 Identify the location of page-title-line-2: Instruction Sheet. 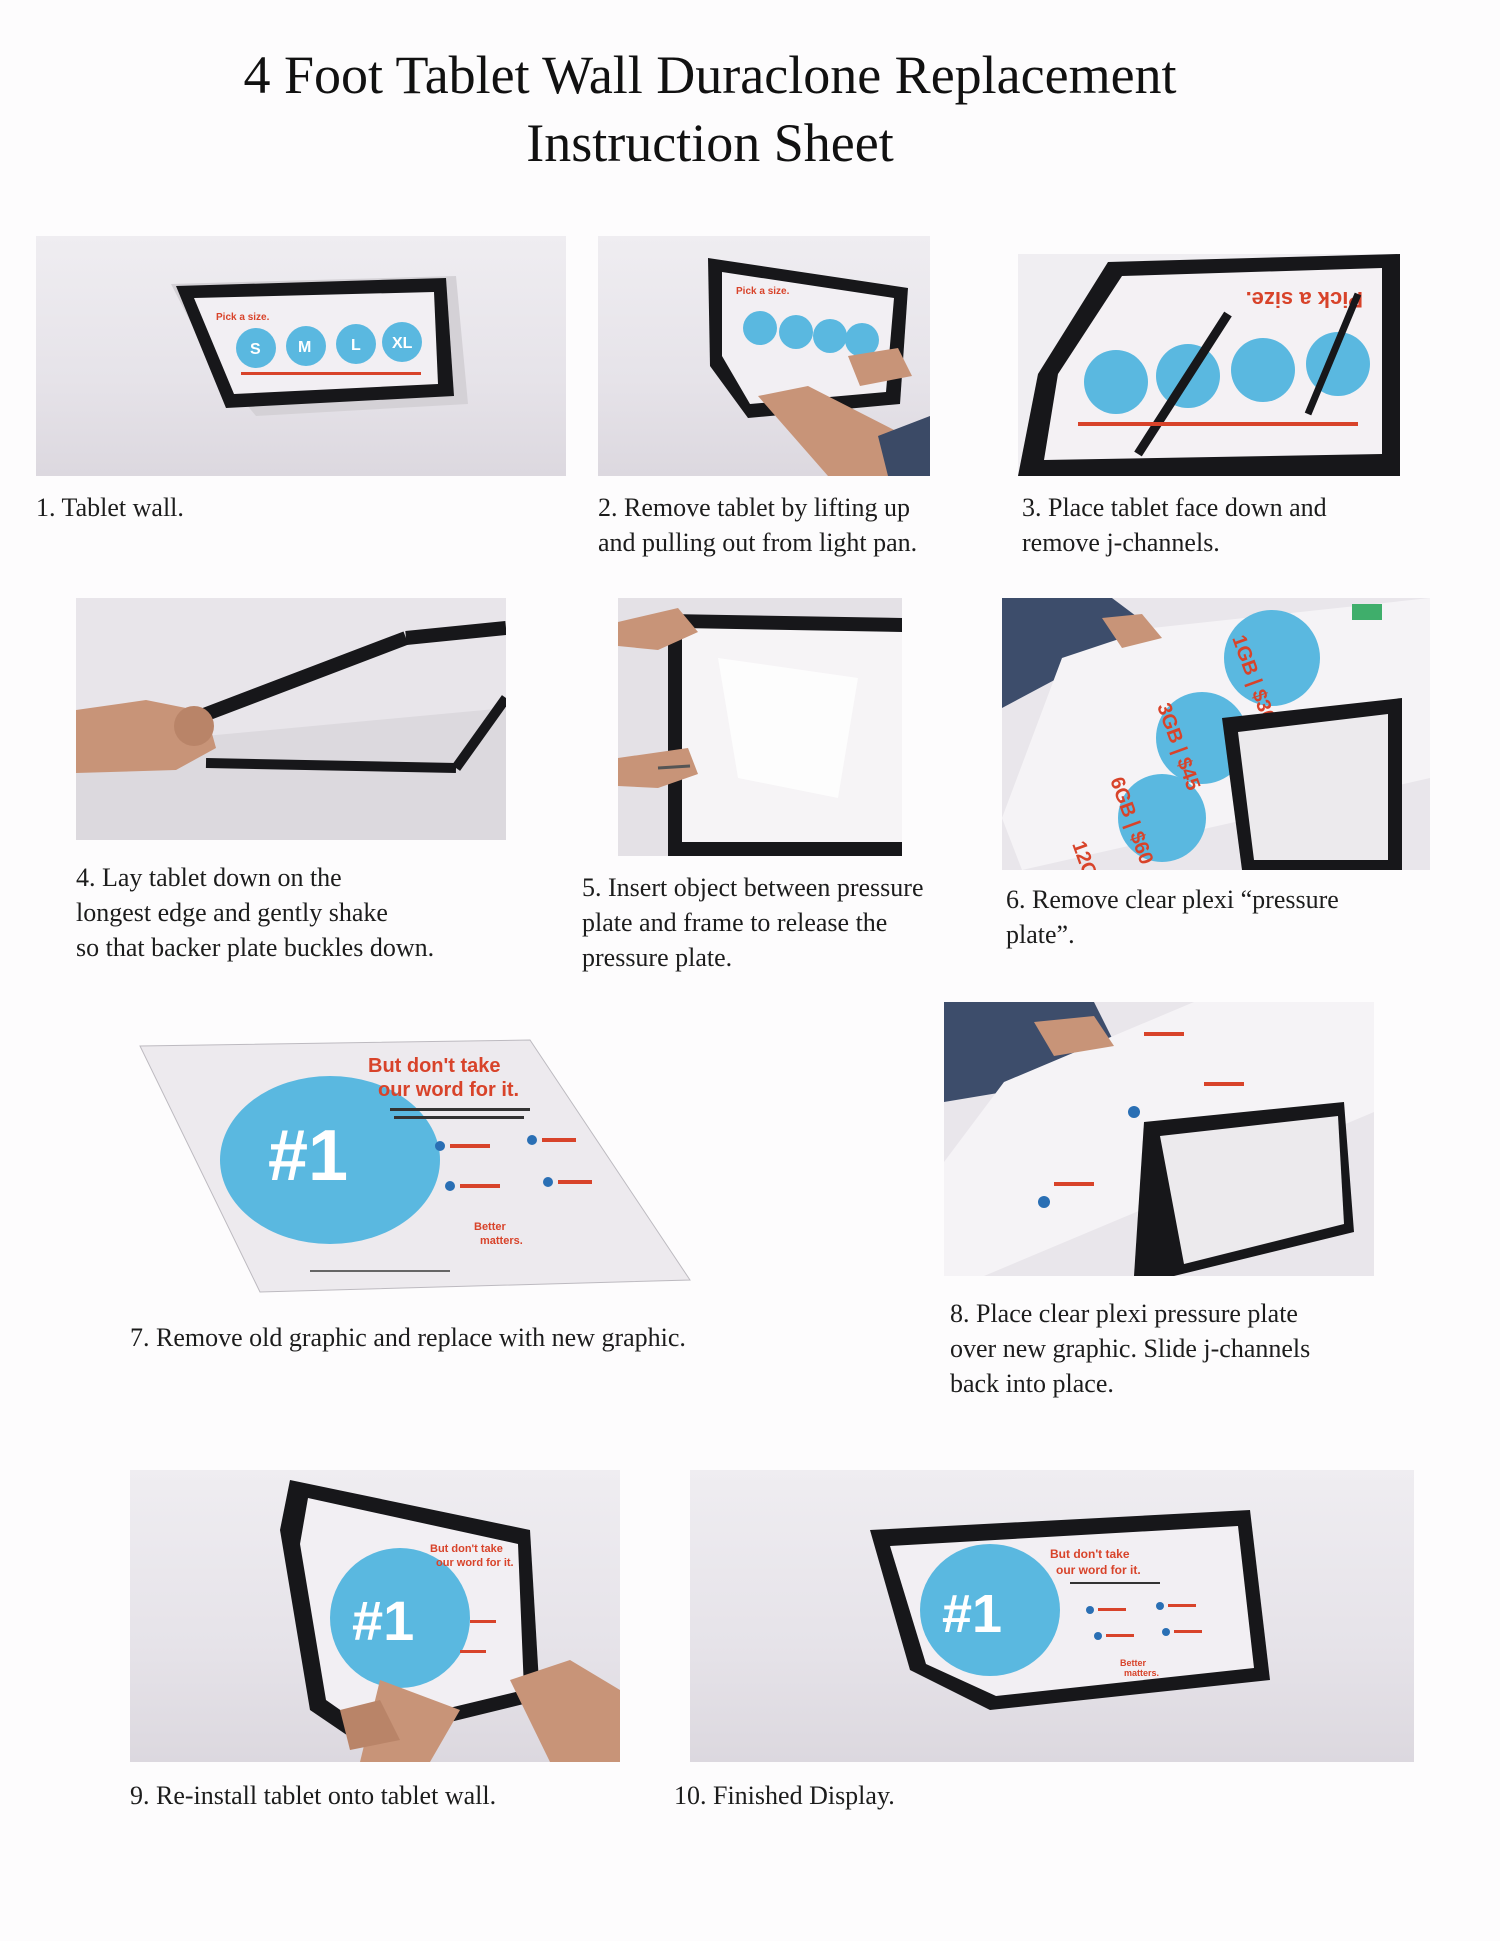
(710, 143).